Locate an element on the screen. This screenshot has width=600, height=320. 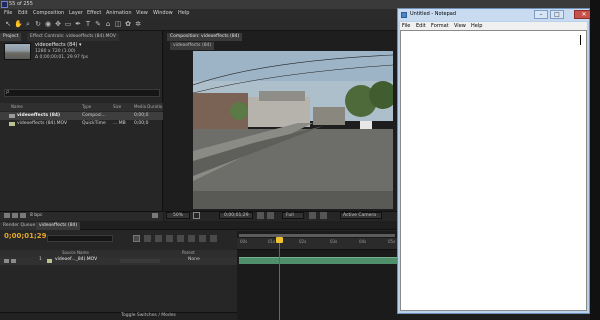
column-header-type: Type is located at coordinates (86, 107).